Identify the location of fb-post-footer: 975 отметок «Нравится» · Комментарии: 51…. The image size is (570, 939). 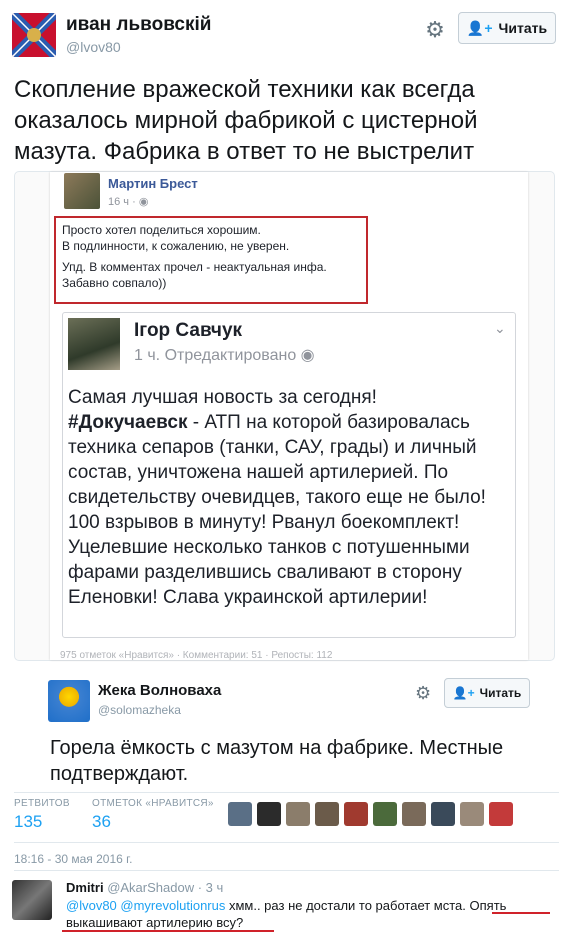
(196, 655).